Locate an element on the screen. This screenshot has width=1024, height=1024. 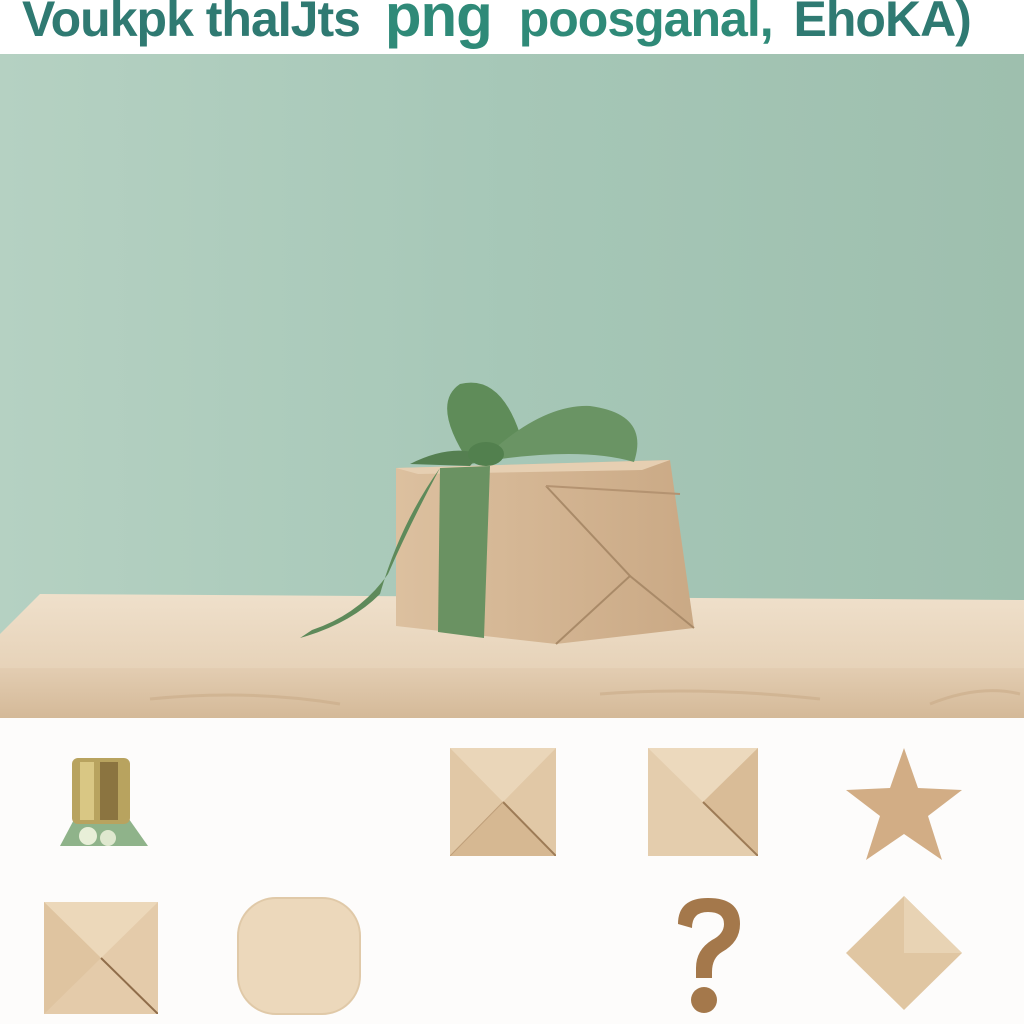
header-title: Voukpk thaIJts png poosganal, EhoKA) is located at coordinates (512, 25).